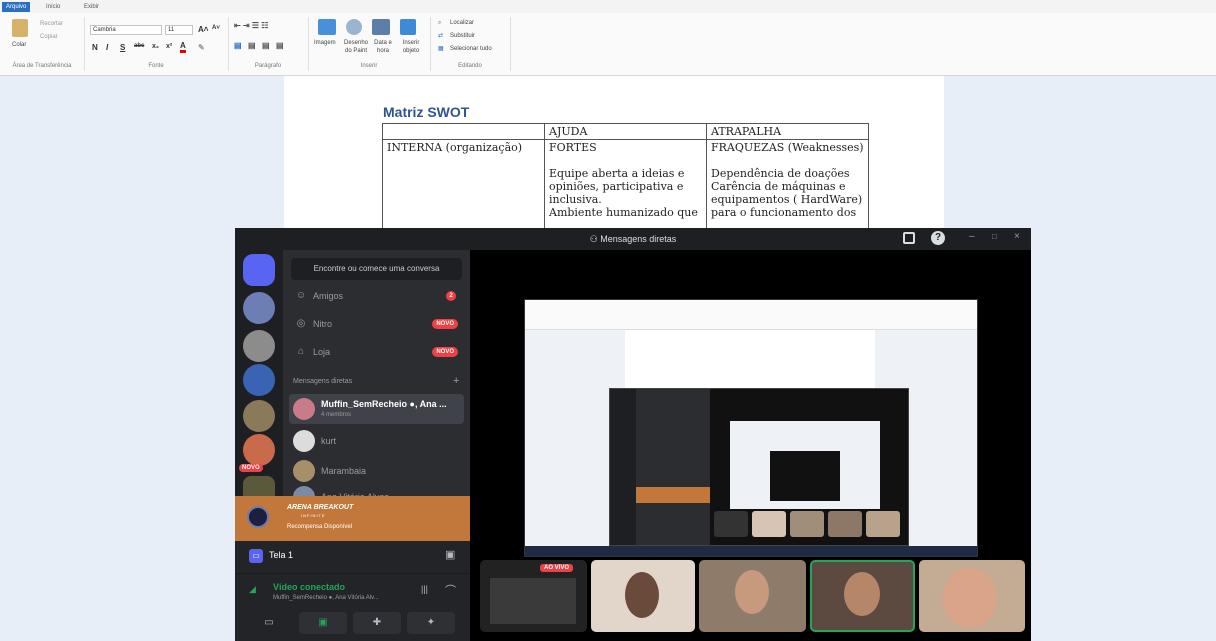 This screenshot has width=1216, height=641. Describe the element at coordinates (608, 6) in the screenshot. I see `ribbon-tabs: Arquivo Início Exibir` at that location.